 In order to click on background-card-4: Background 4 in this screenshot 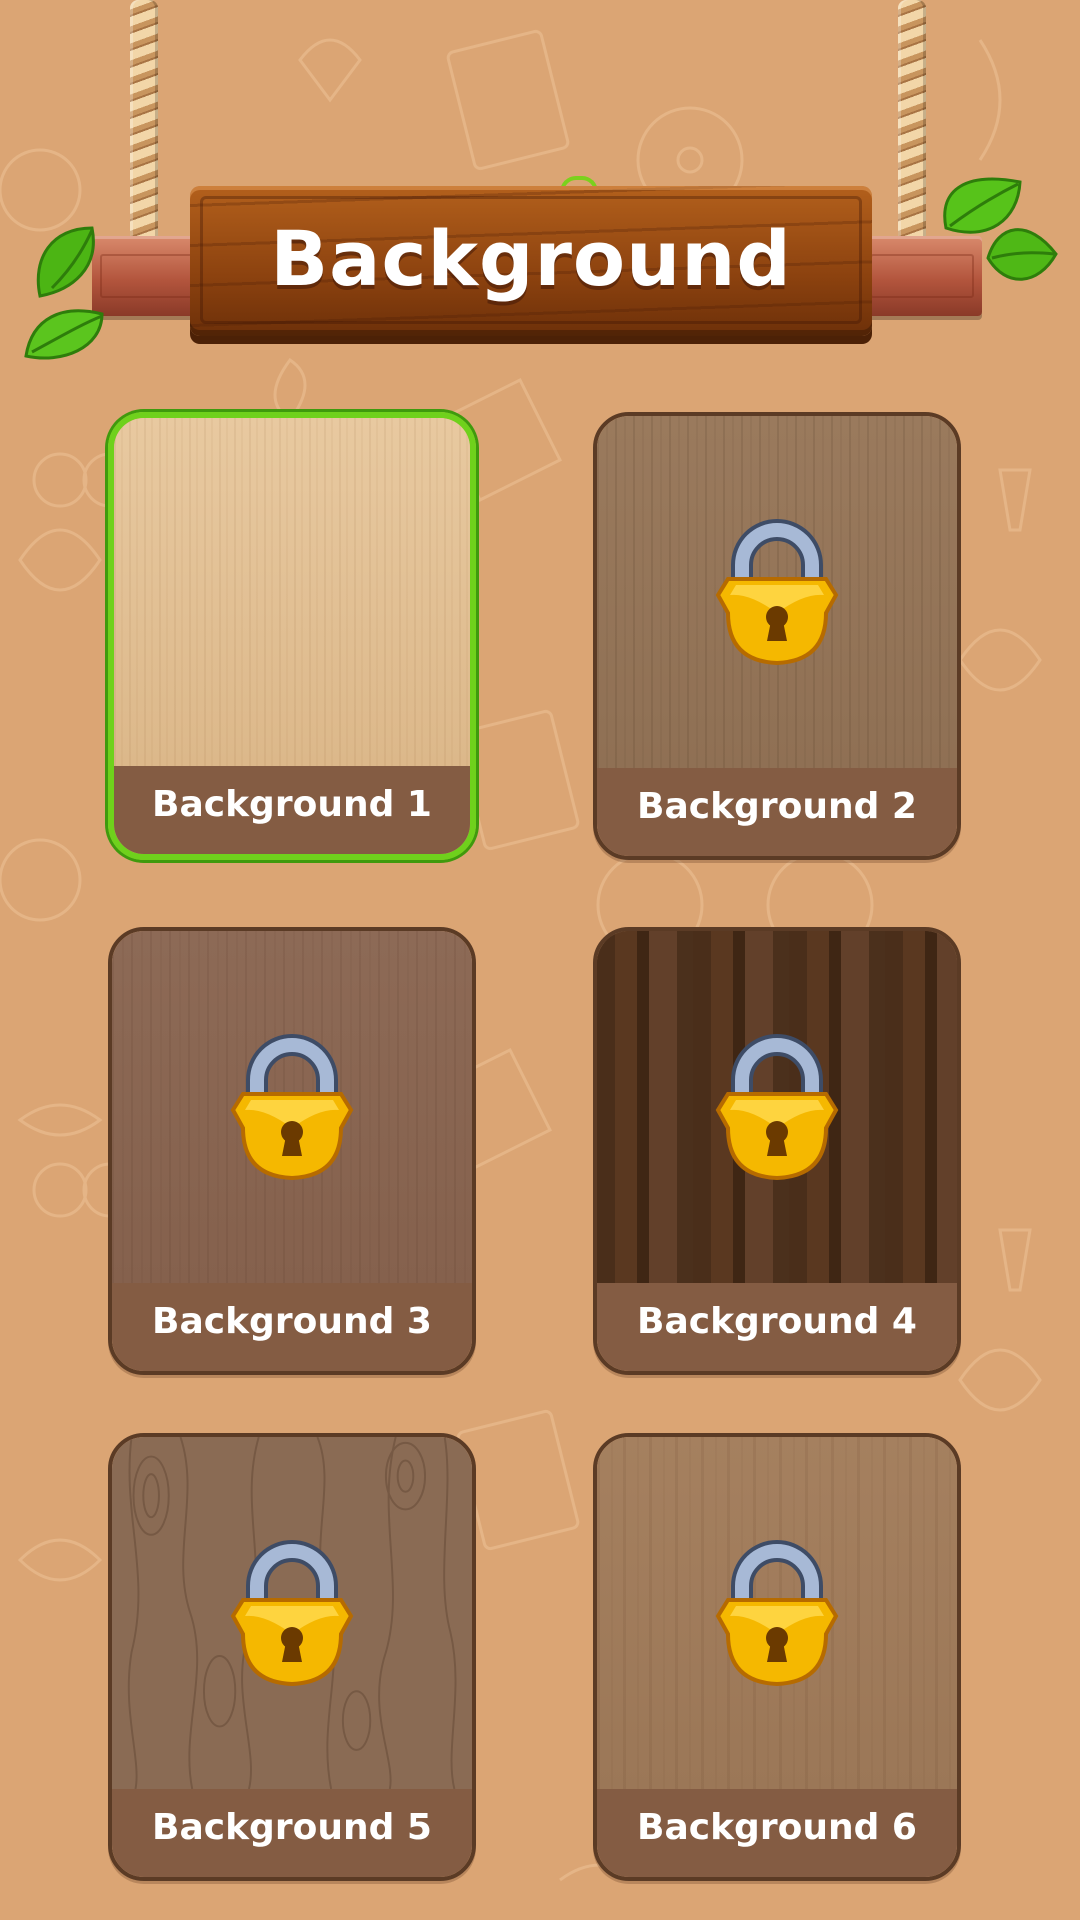, I will do `click(777, 1151)`.